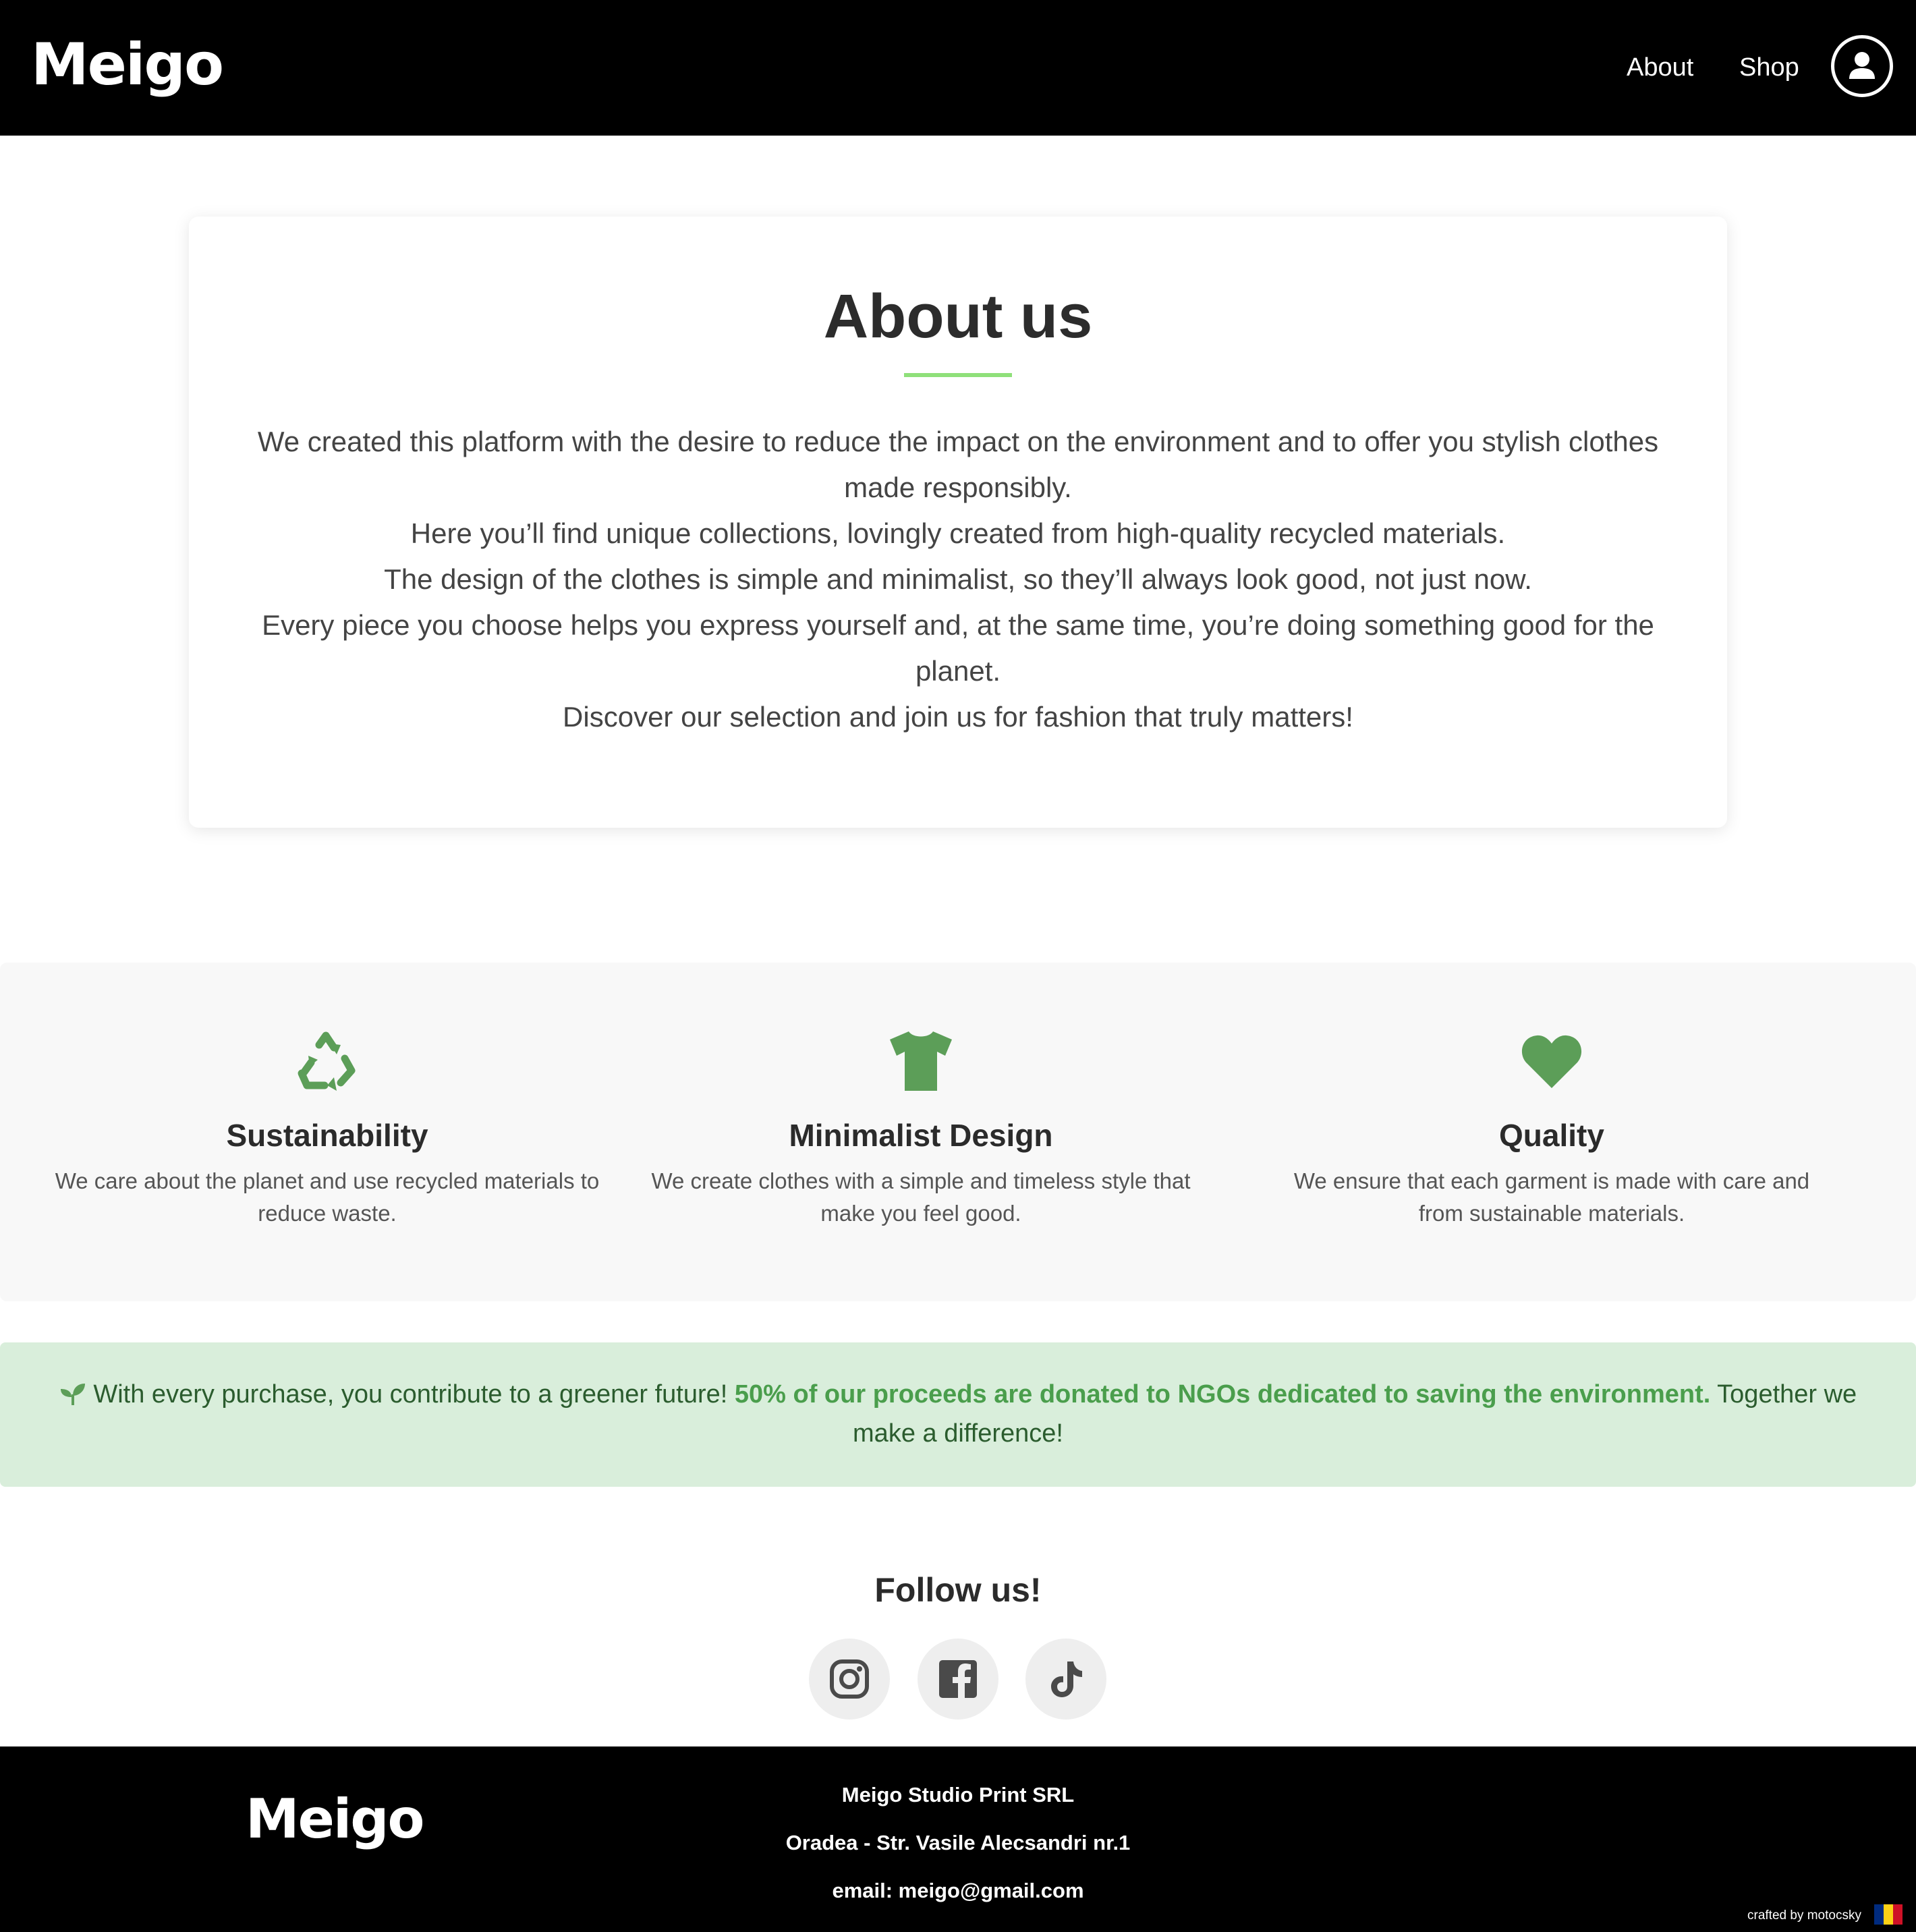 This screenshot has height=1932, width=1916. I want to click on nav-about-link: About, so click(1660, 67).